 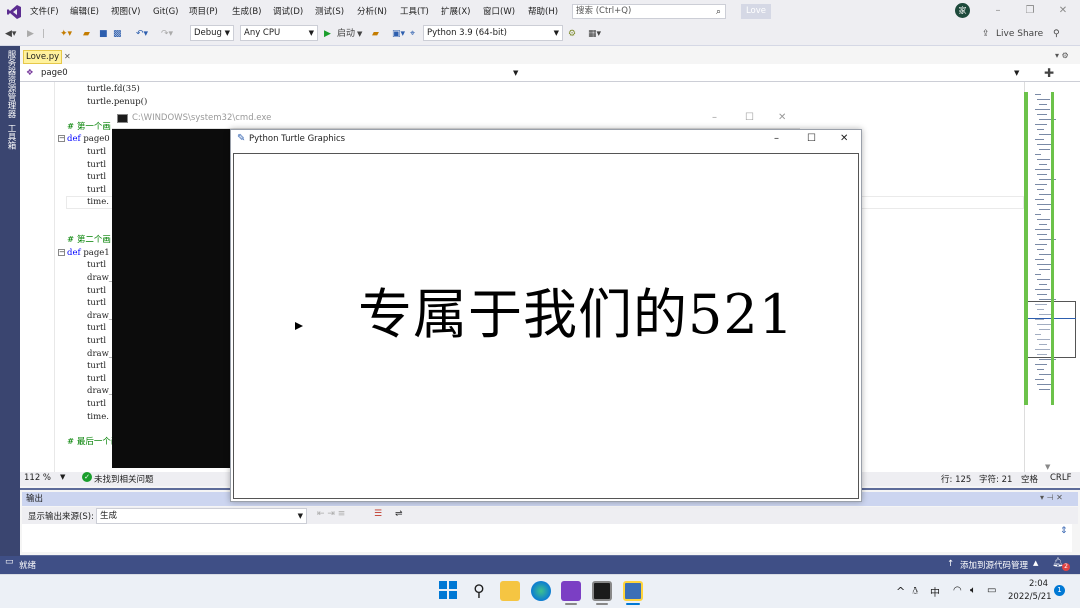 What do you see at coordinates (749, 117) in the screenshot?
I see `cmd-maximize-button: ☐` at bounding box center [749, 117].